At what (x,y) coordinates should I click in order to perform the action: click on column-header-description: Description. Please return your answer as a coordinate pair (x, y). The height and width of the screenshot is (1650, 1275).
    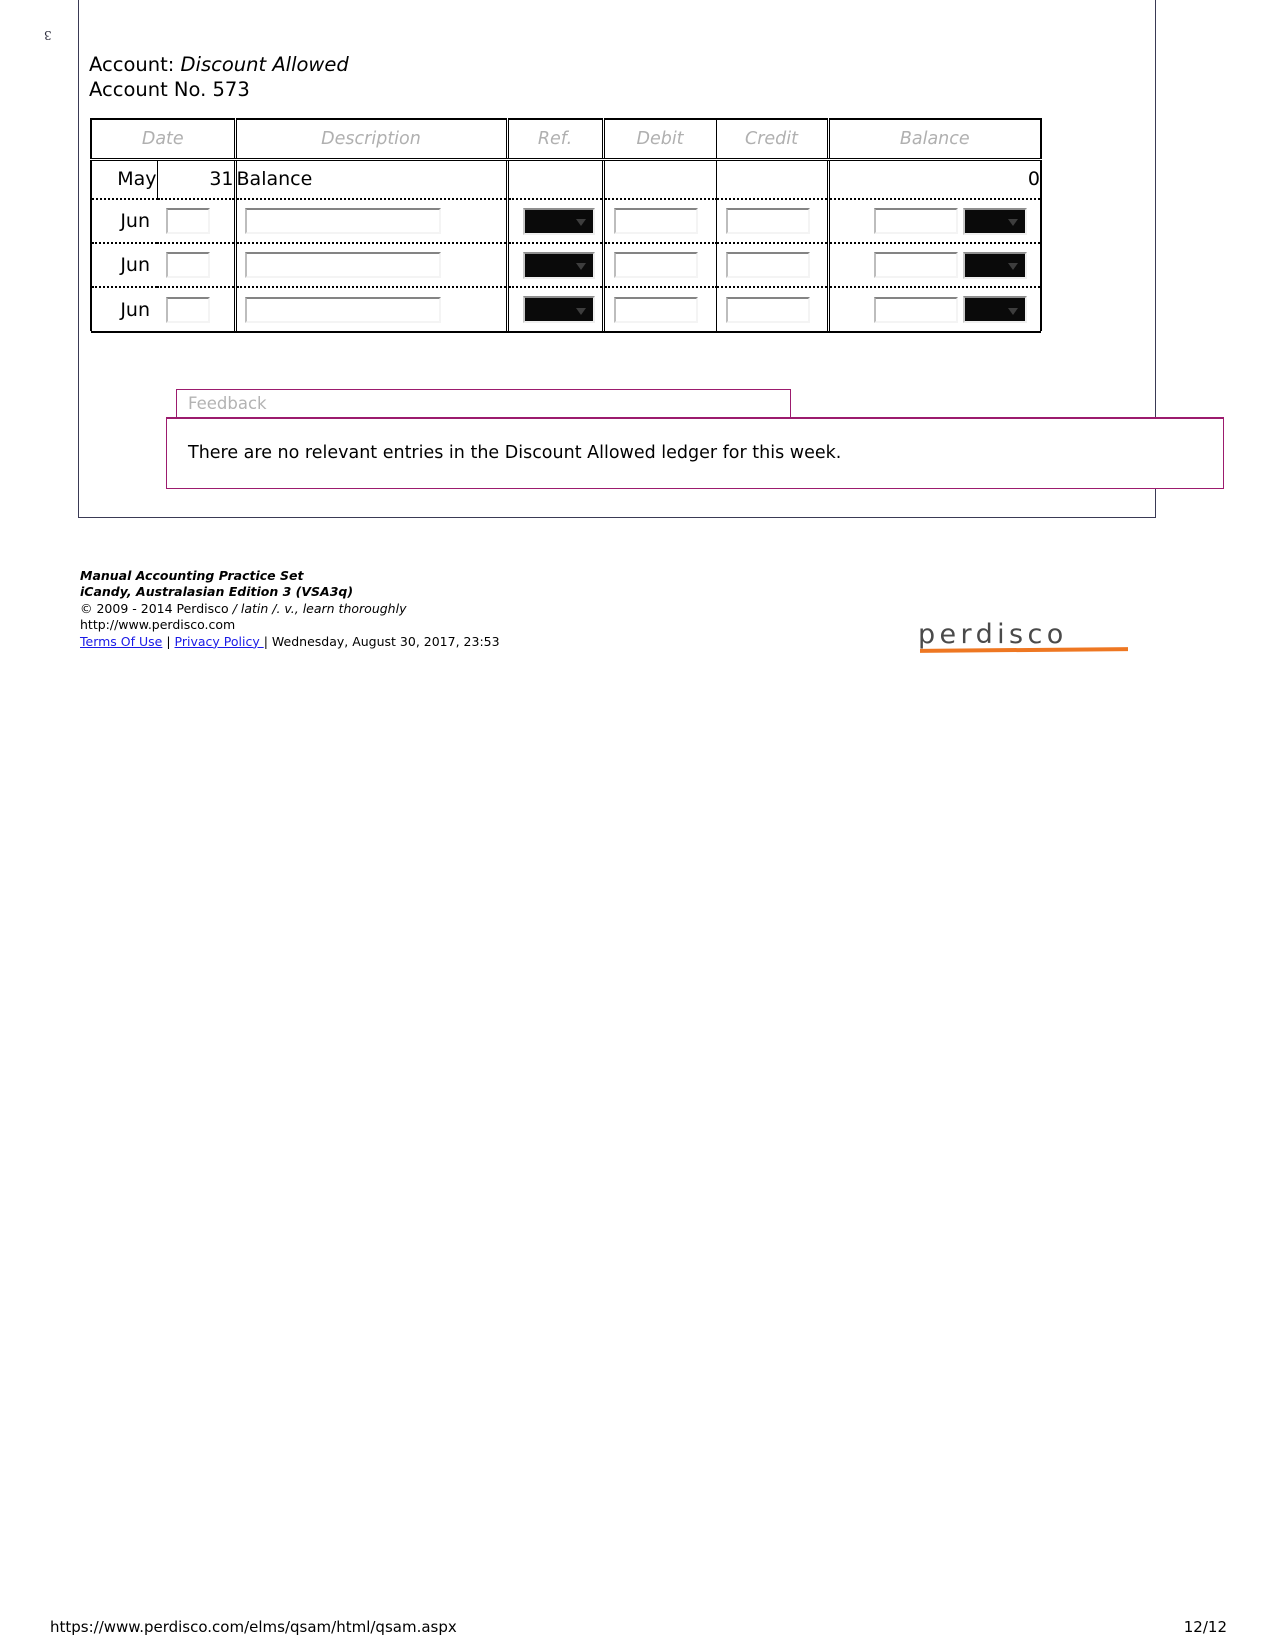
    Looking at the image, I should click on (370, 139).